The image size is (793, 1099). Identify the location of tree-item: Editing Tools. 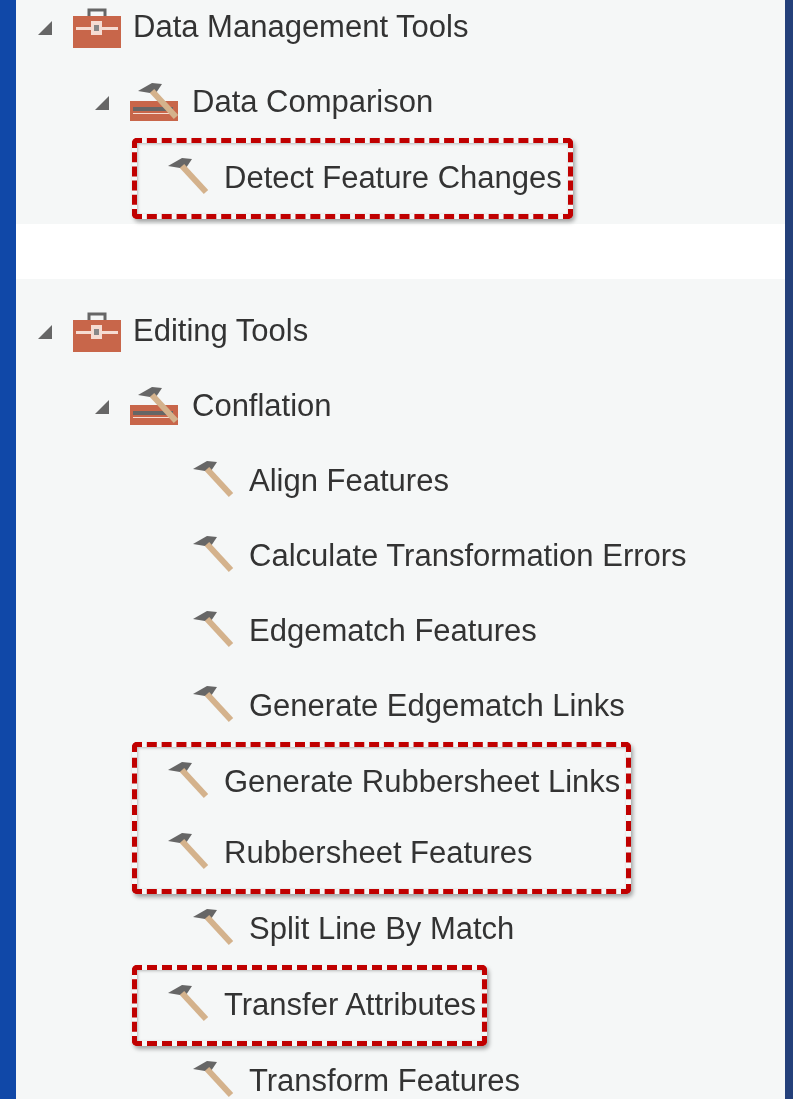
(400, 331).